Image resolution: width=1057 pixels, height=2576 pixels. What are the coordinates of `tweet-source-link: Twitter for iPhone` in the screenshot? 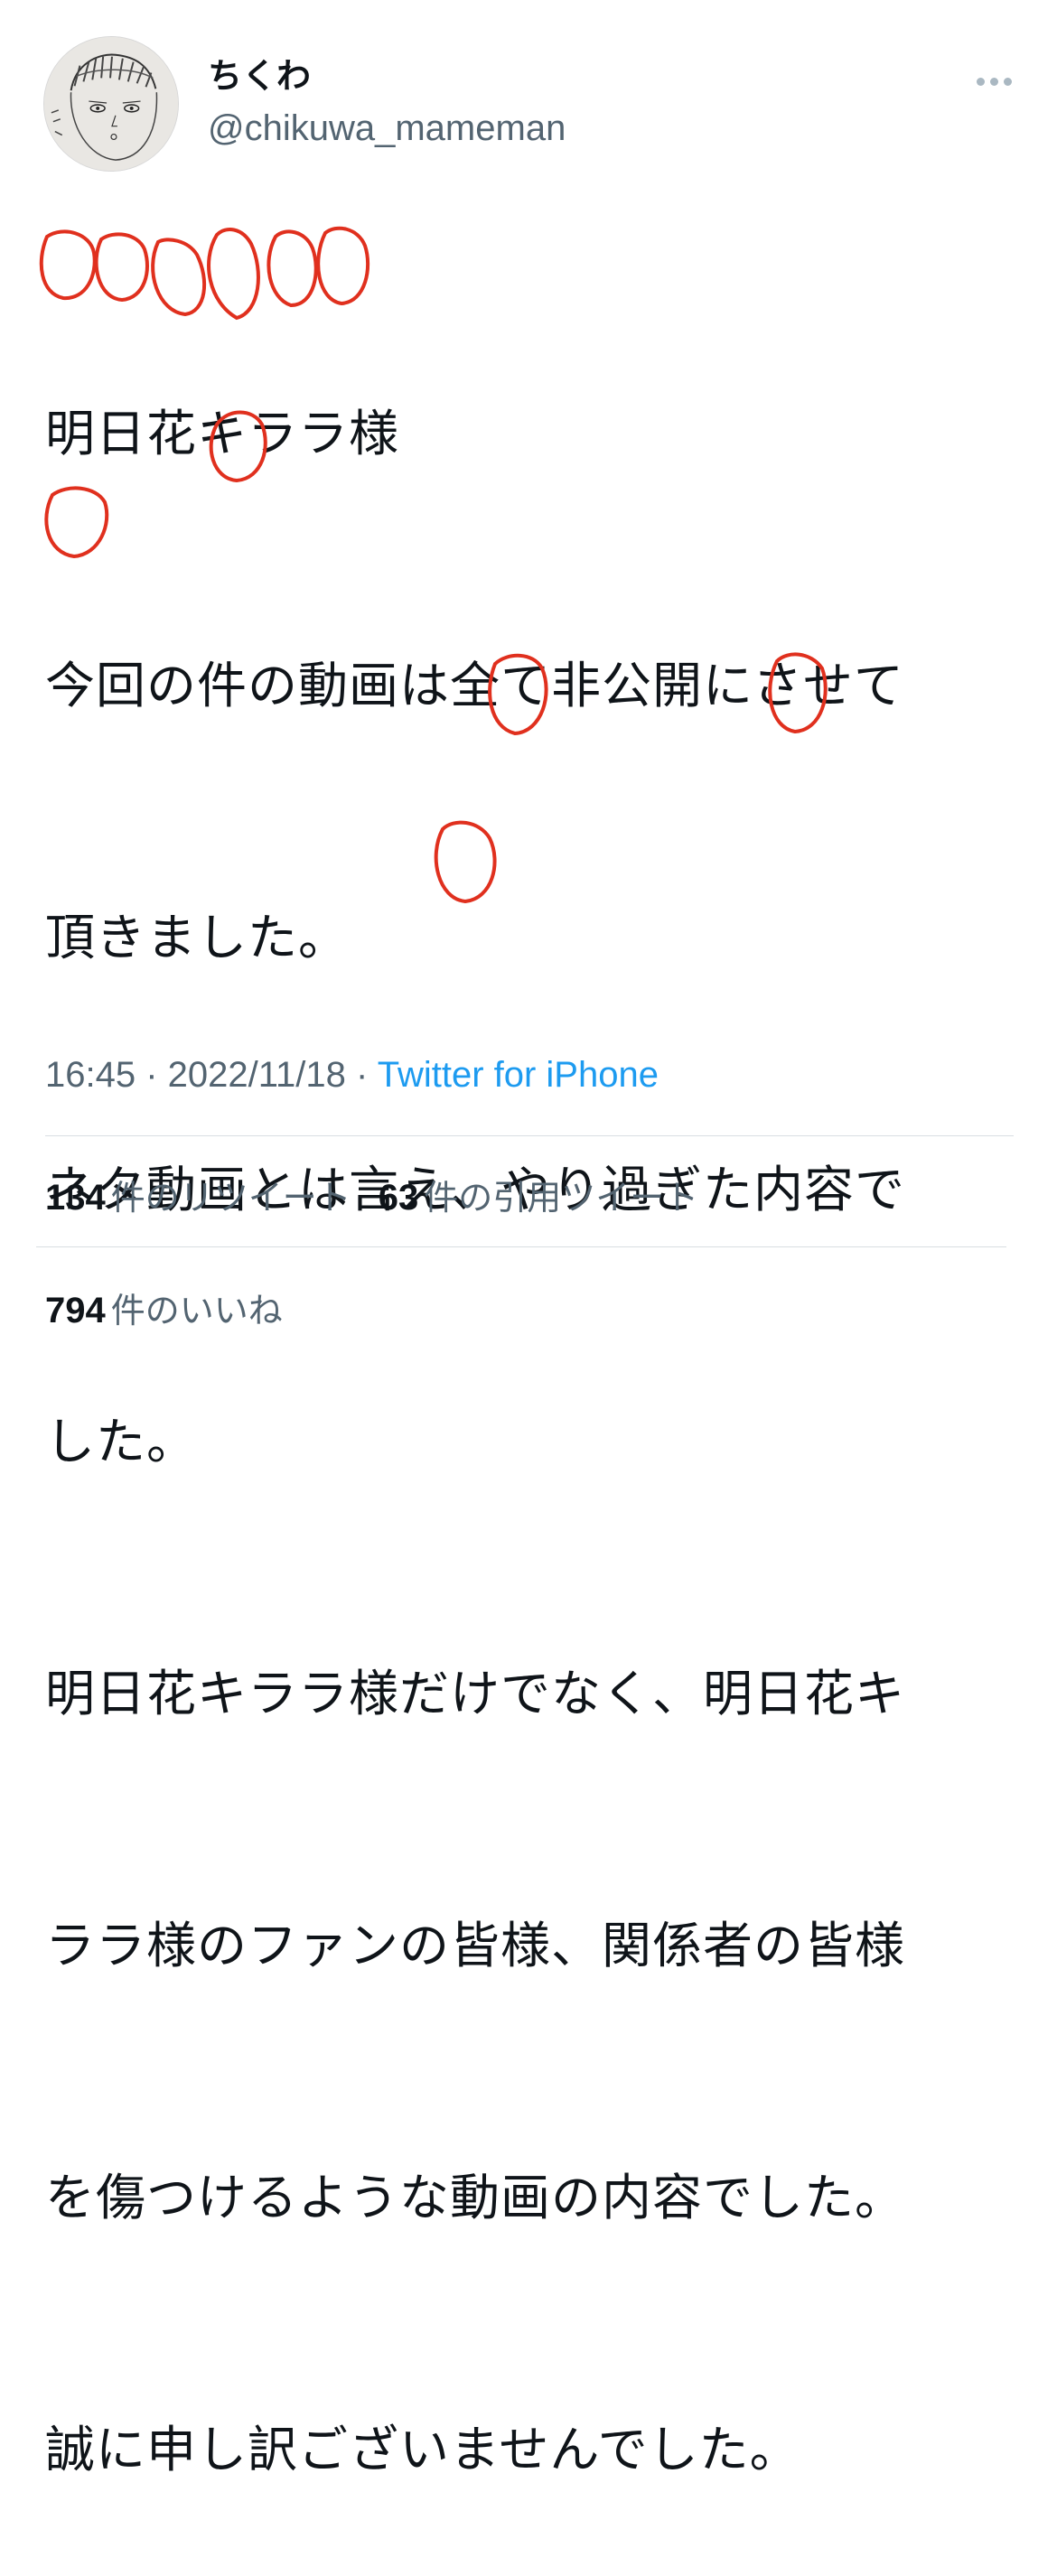 It's located at (519, 1075).